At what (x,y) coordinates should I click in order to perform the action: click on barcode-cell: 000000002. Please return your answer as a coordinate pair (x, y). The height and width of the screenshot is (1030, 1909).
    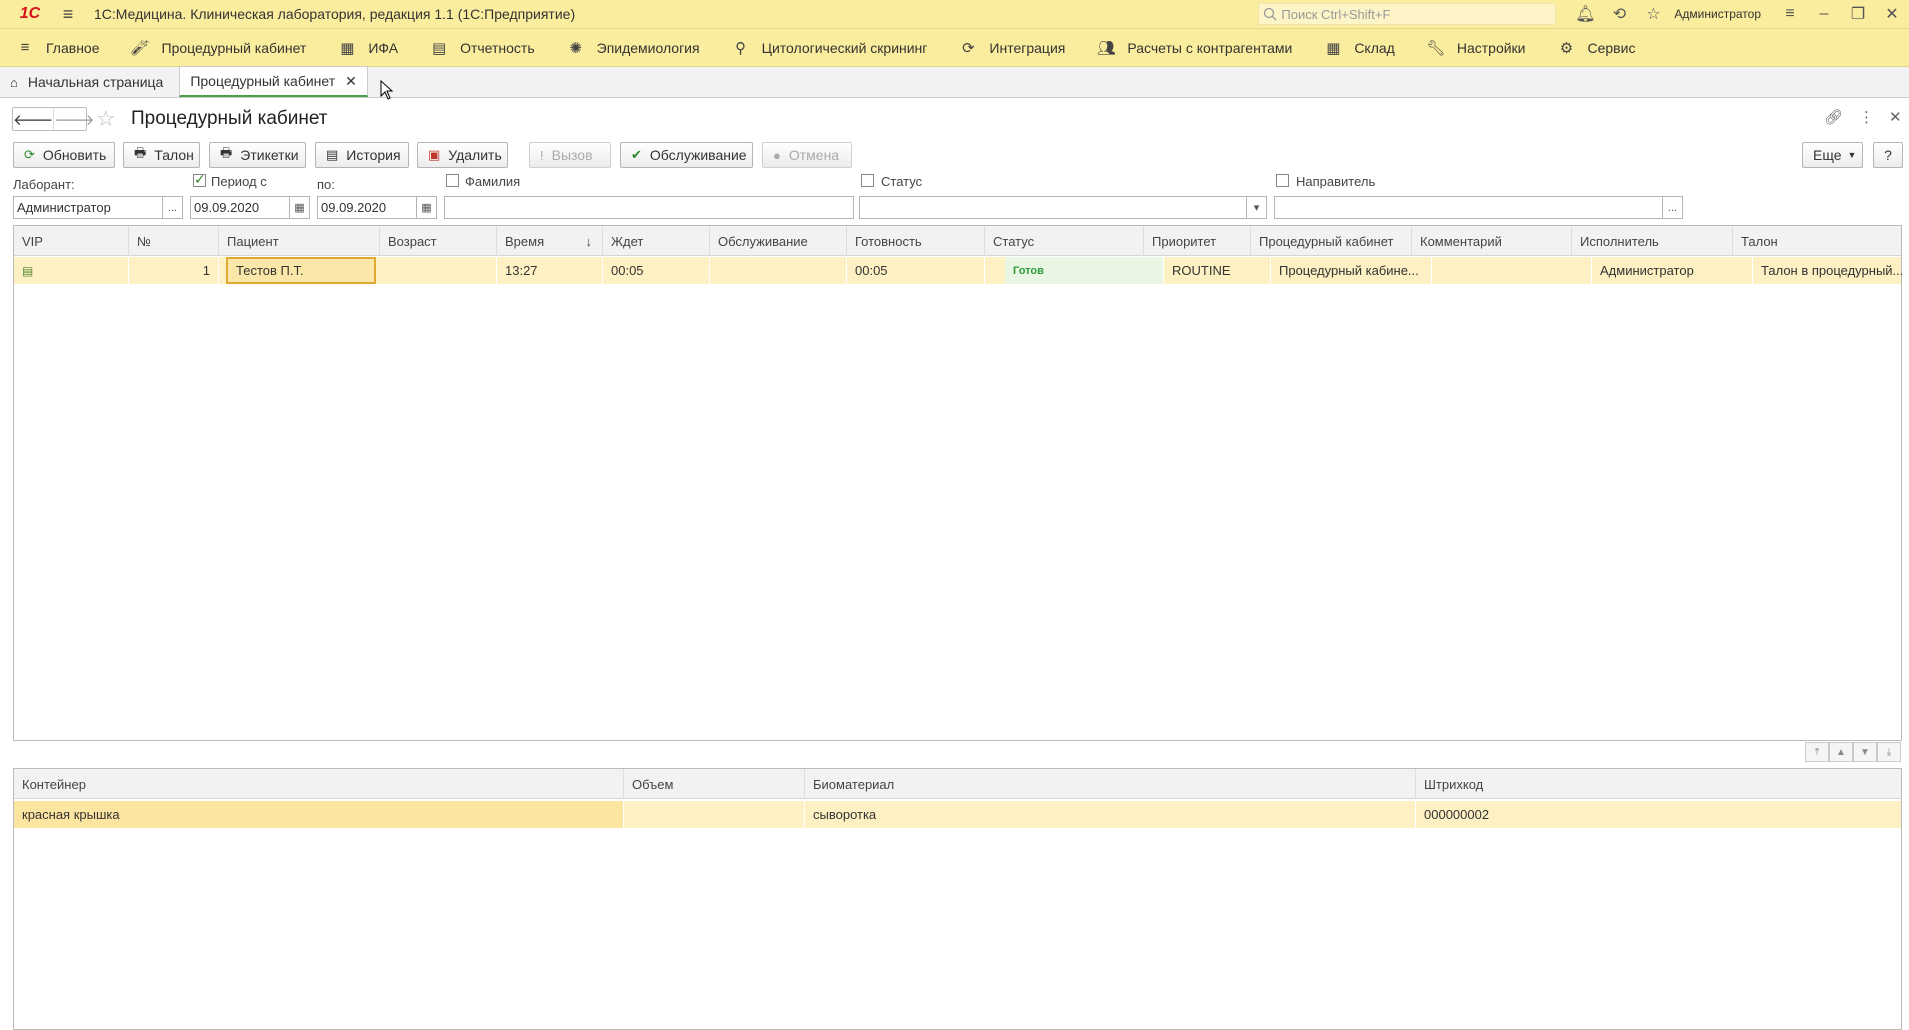
    Looking at the image, I should click on (1659, 814).